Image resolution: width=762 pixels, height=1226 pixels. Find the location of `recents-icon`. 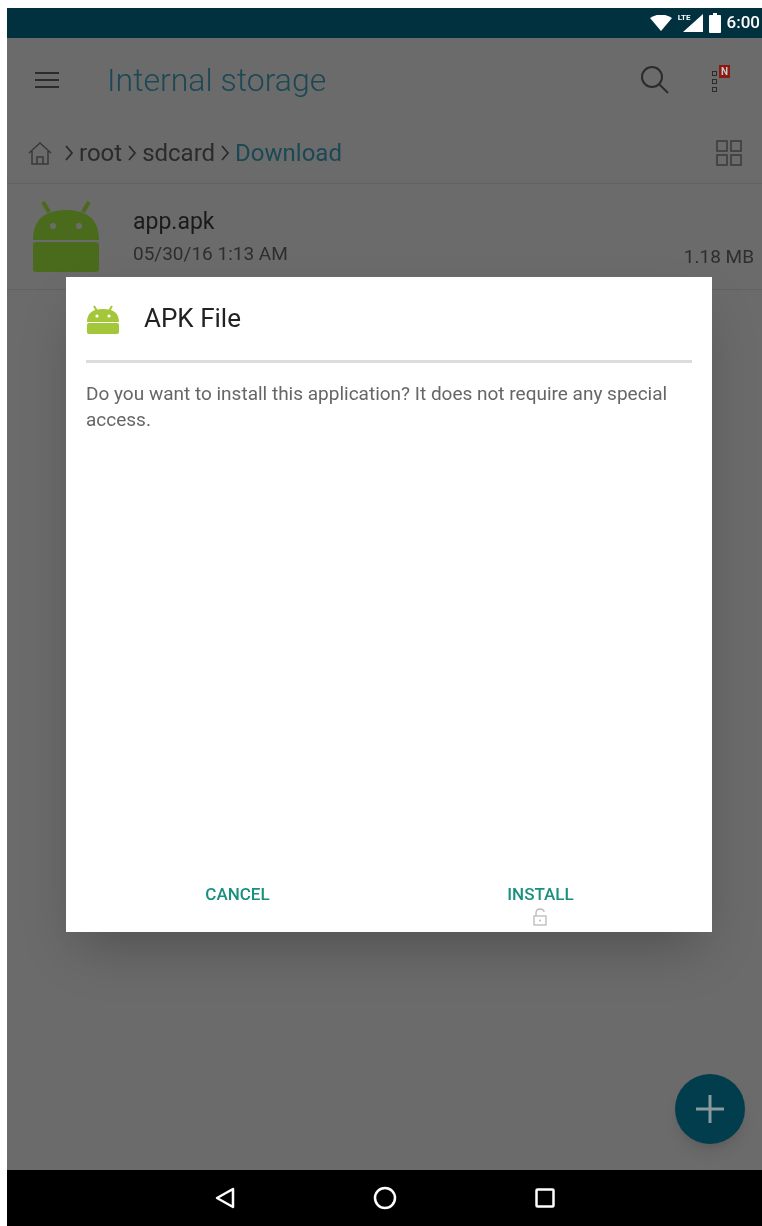

recents-icon is located at coordinates (544, 1198).